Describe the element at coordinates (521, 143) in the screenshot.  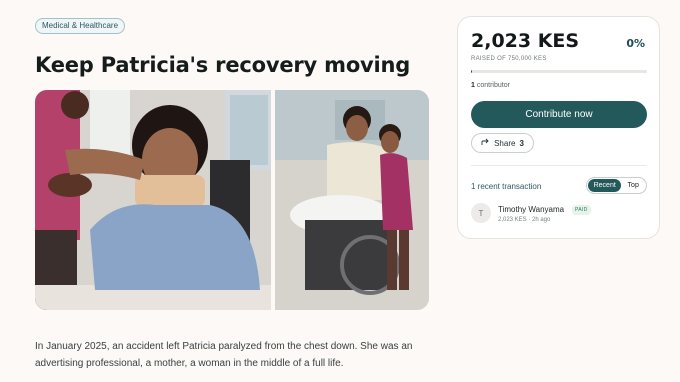
I see `share-count: 3` at that location.